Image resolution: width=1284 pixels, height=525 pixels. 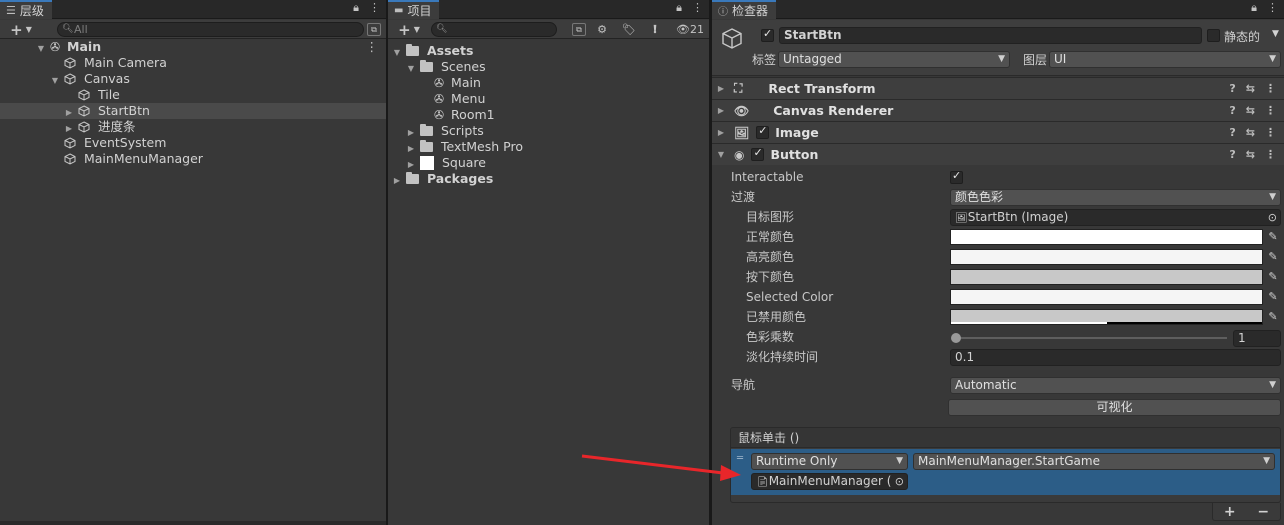 What do you see at coordinates (1165, 59) in the screenshot?
I see `layer-dropdown: UI ▼` at bounding box center [1165, 59].